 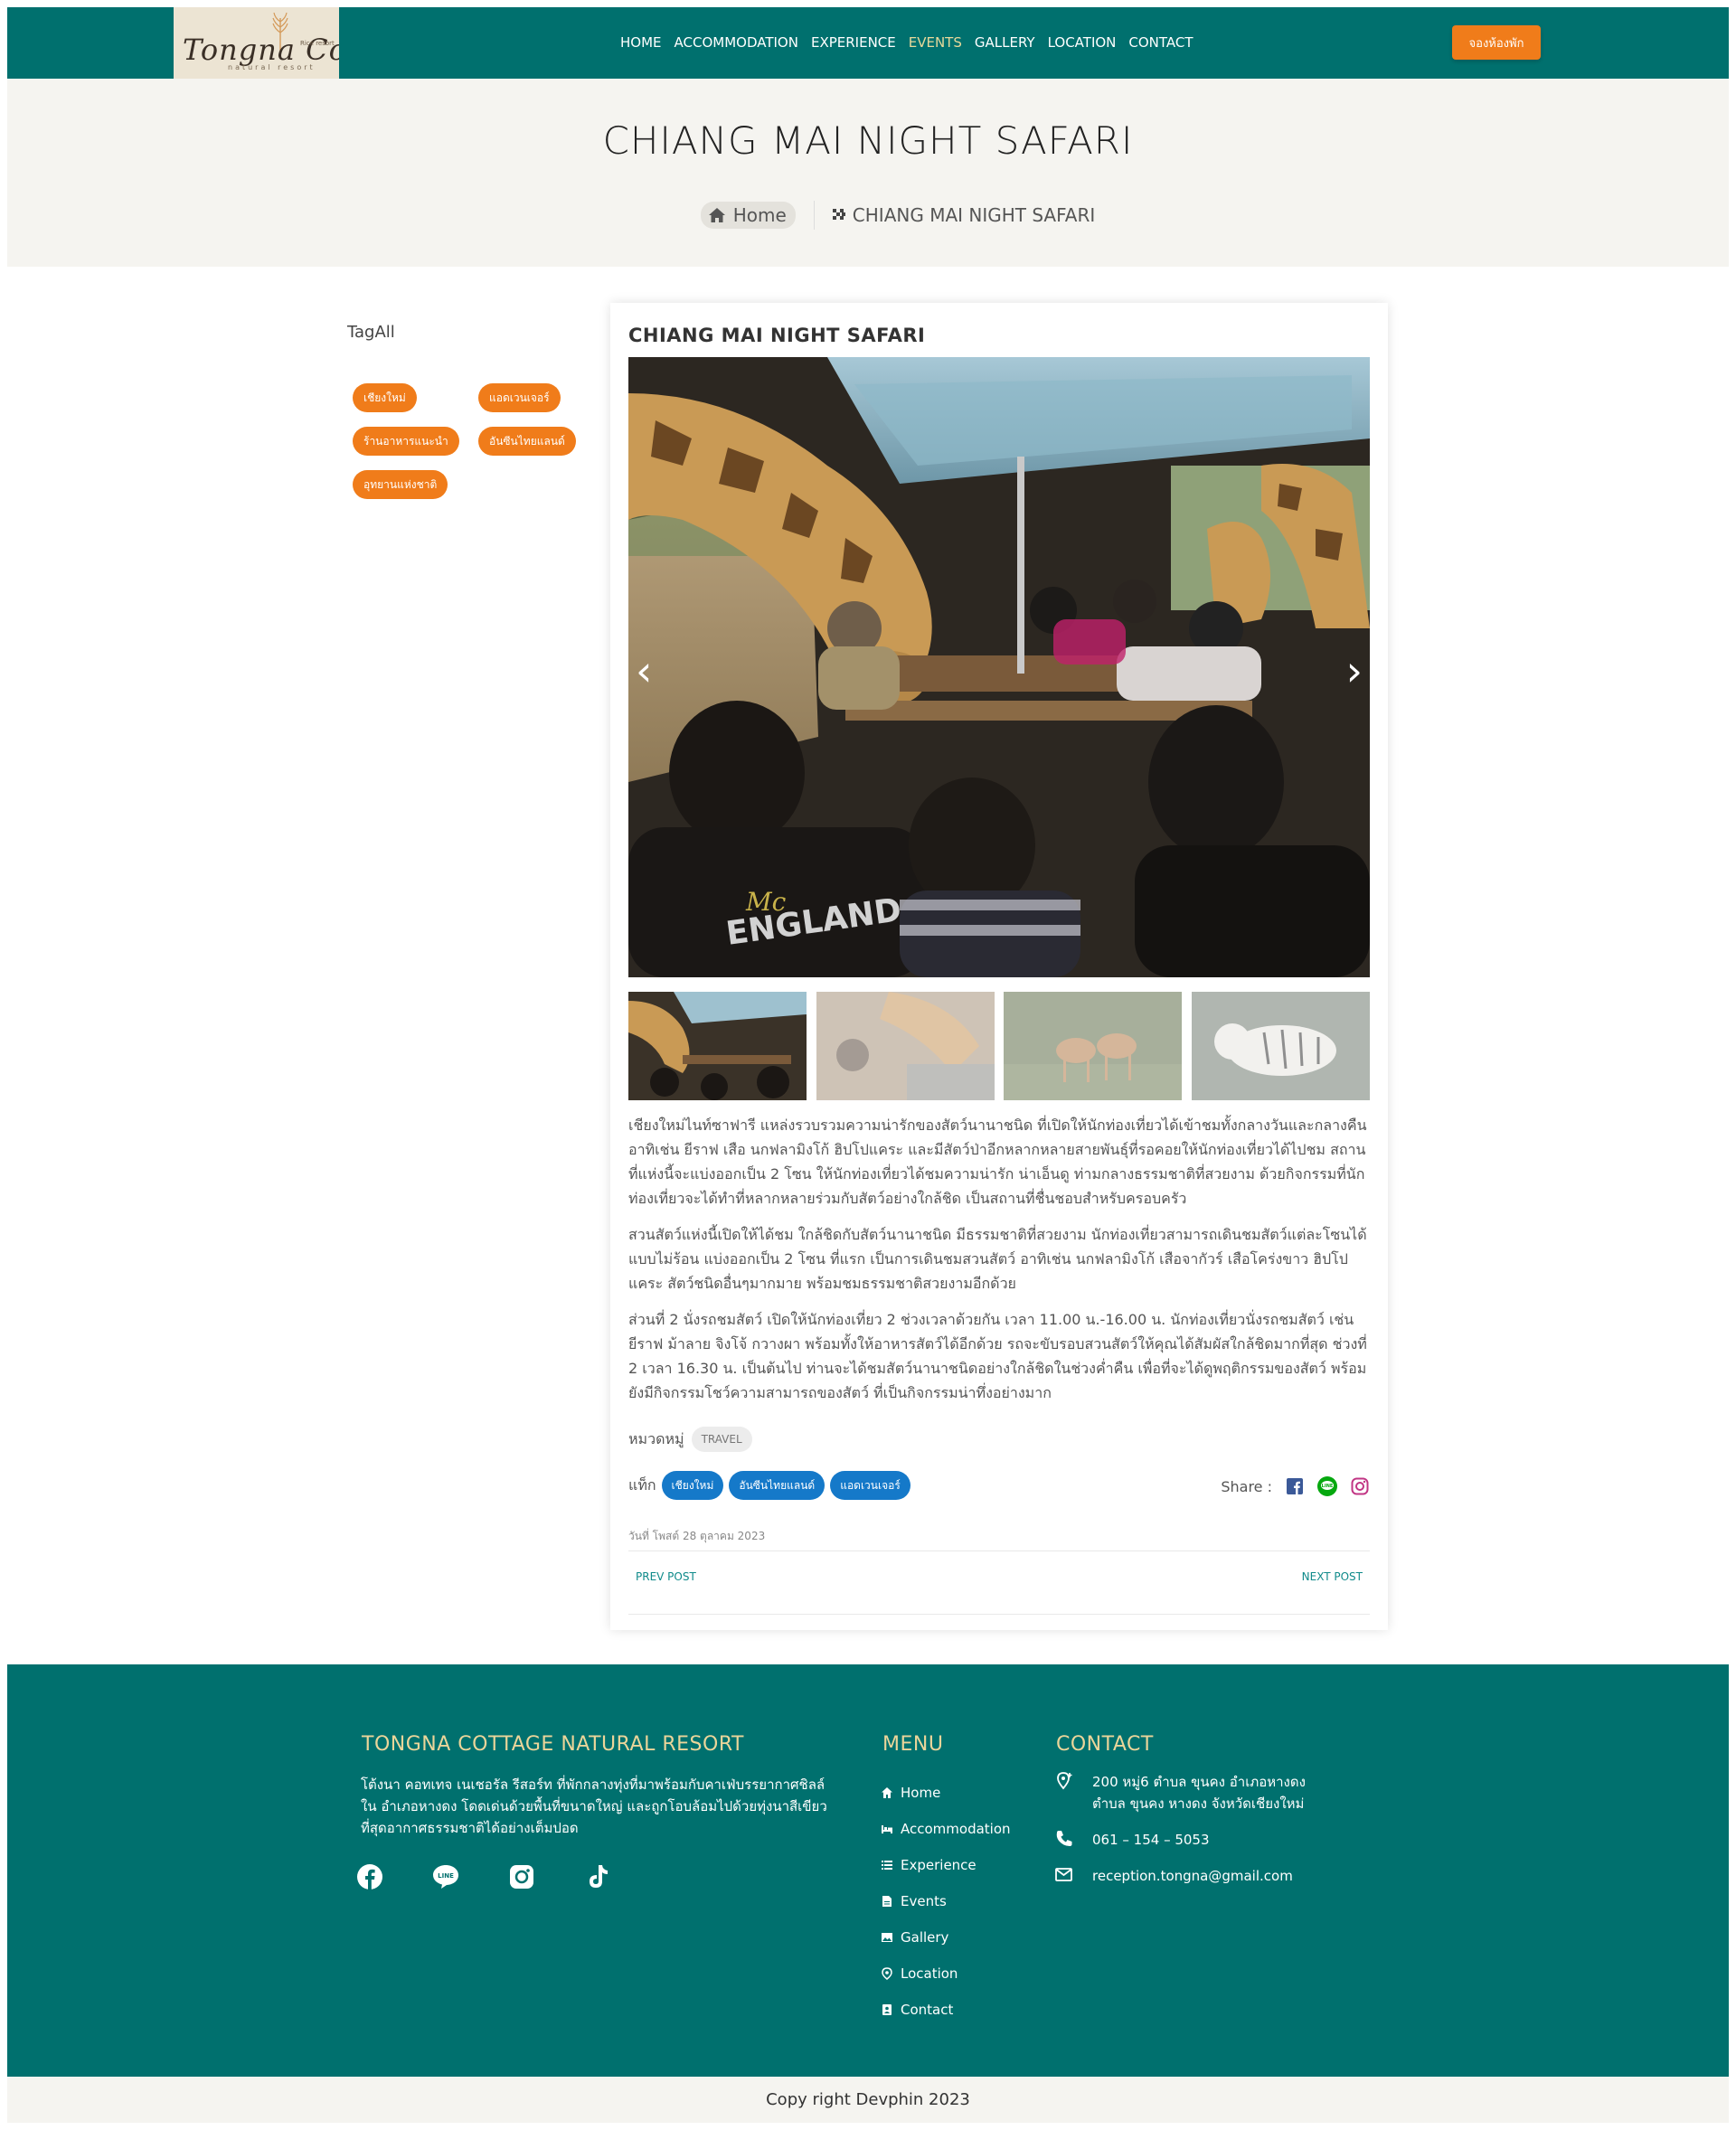 What do you see at coordinates (272, 67) in the screenshot?
I see `logo-subtitle: natural resort` at bounding box center [272, 67].